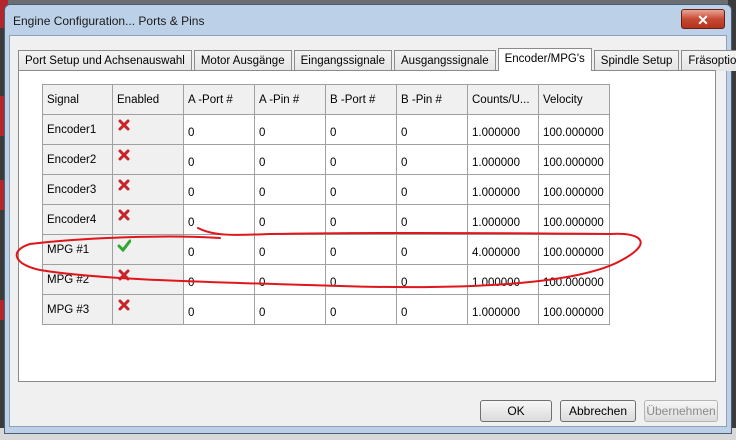 This screenshot has width=736, height=440. Describe the element at coordinates (219, 99) in the screenshot. I see `column-header-a-port: A -Port #` at that location.